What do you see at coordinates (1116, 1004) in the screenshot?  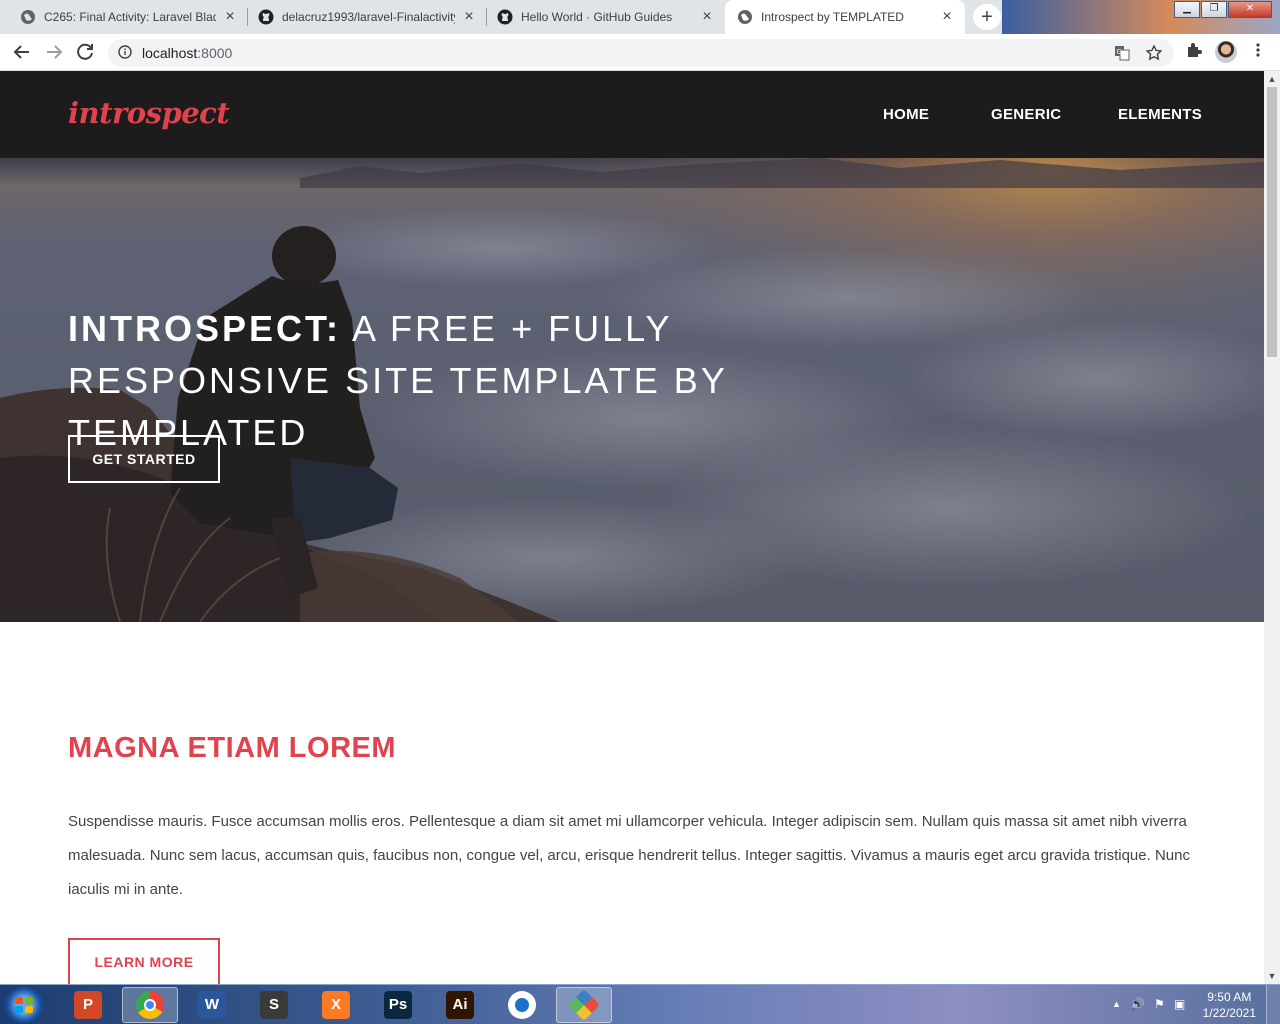 I see `tray-expand-icon: ▲` at bounding box center [1116, 1004].